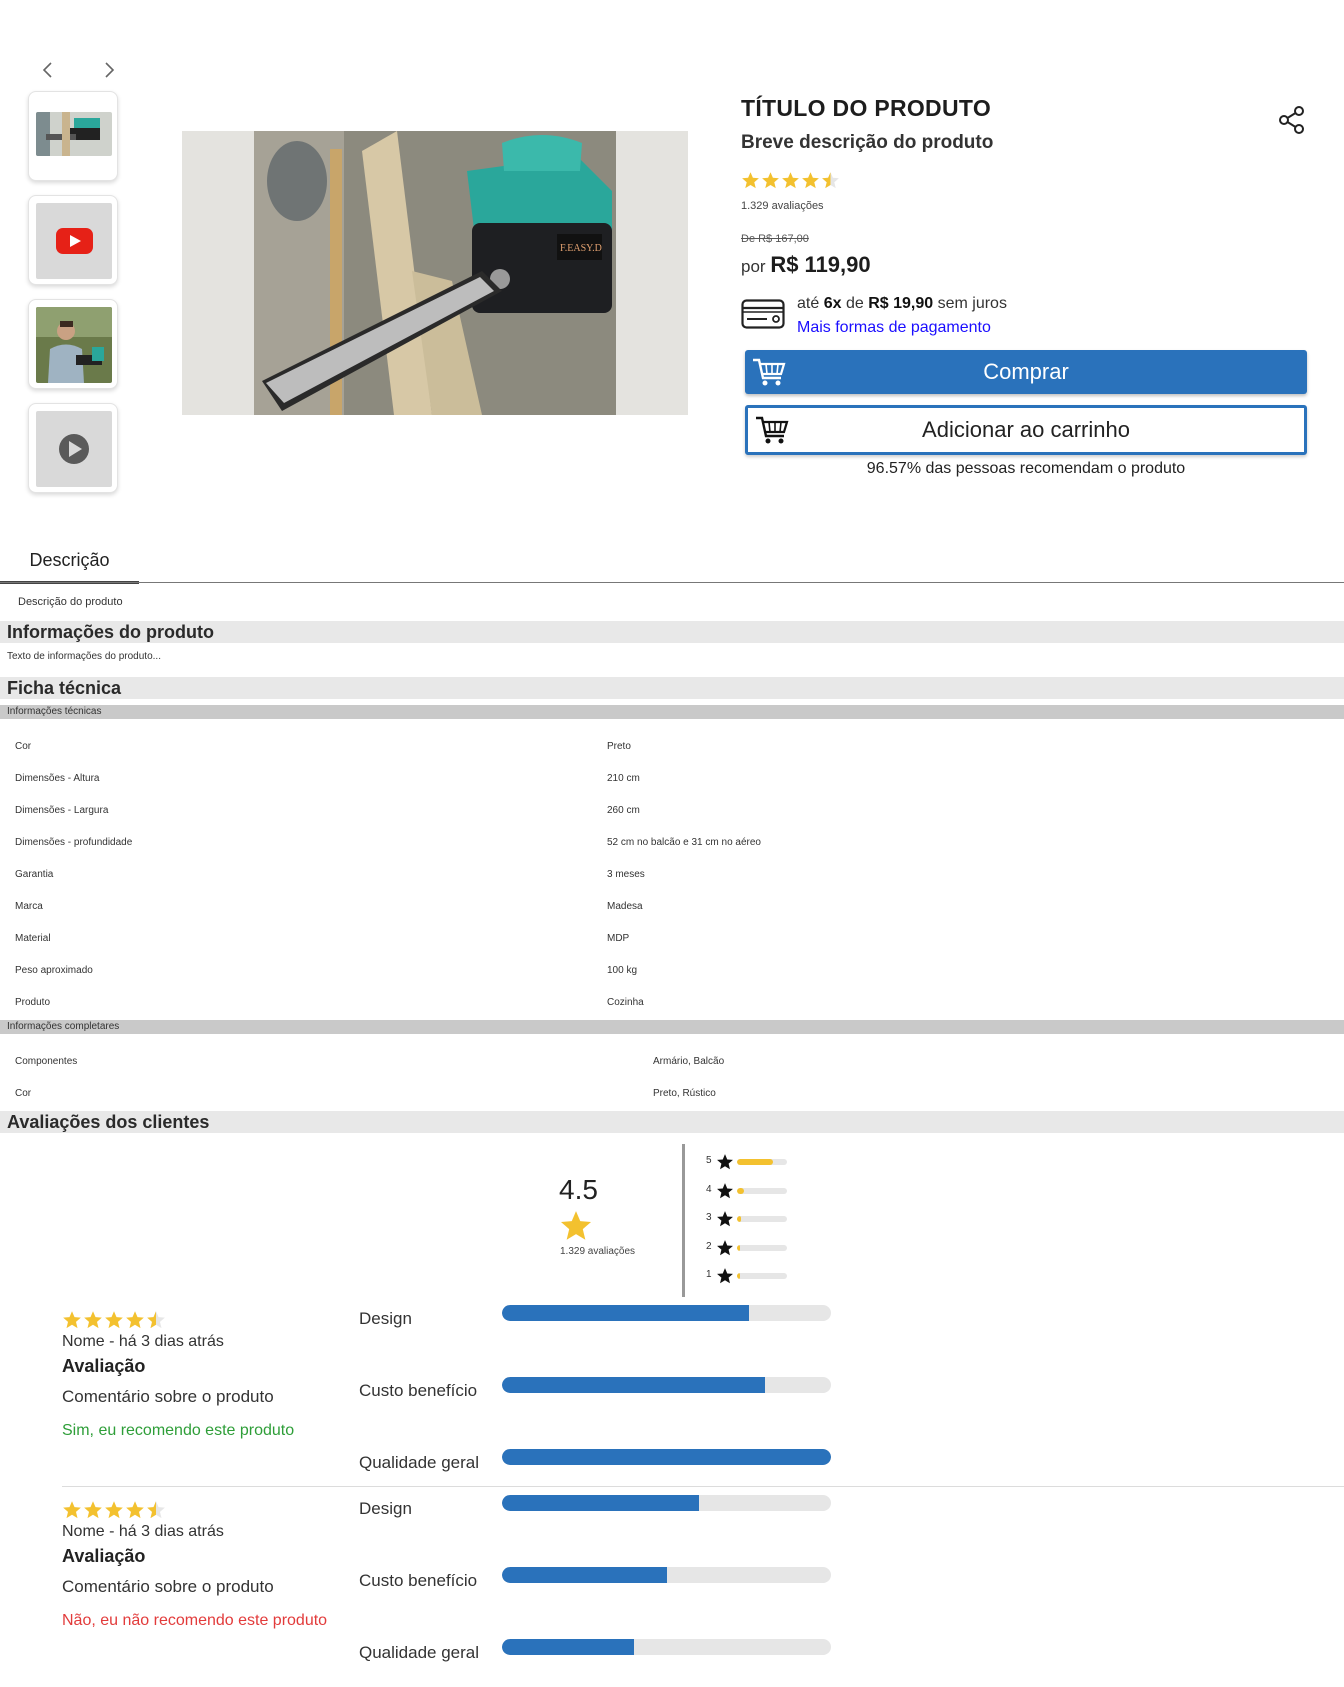  What do you see at coordinates (972, 303) in the screenshot?
I see `installments-suffix: sem juros` at bounding box center [972, 303].